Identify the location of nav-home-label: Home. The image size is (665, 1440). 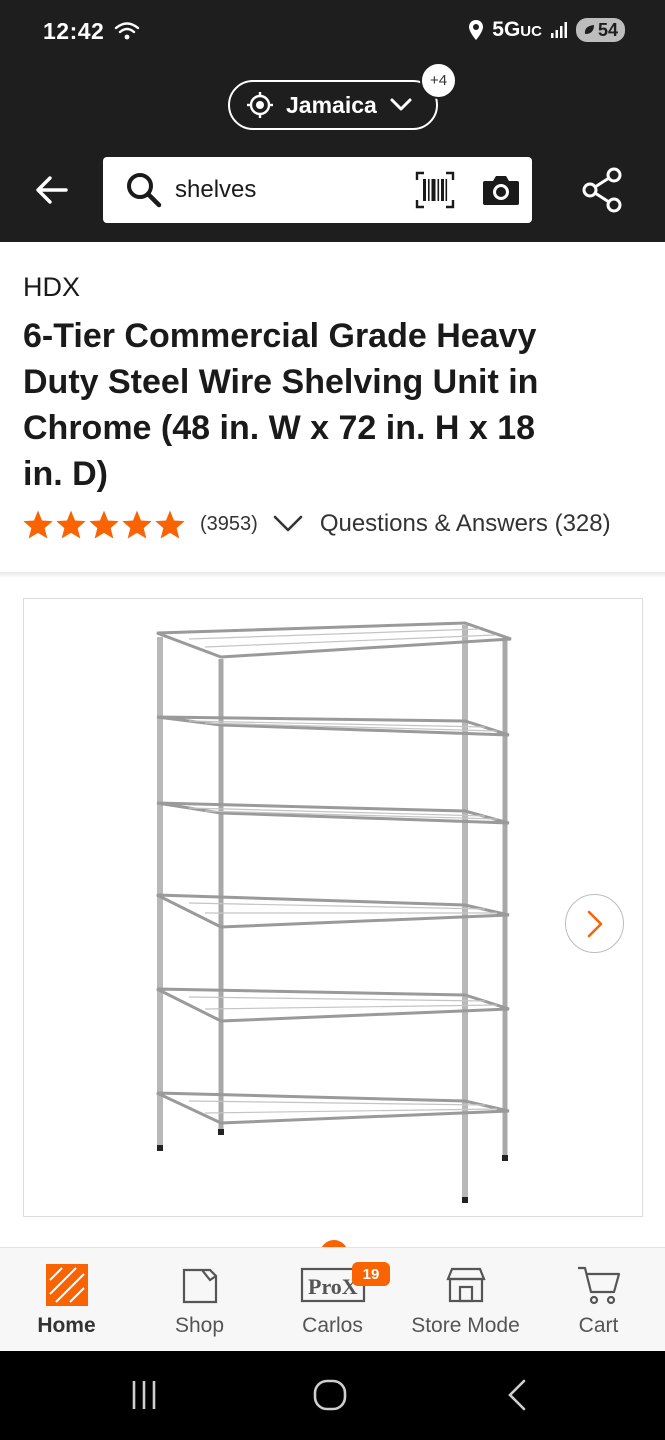
(66, 1325).